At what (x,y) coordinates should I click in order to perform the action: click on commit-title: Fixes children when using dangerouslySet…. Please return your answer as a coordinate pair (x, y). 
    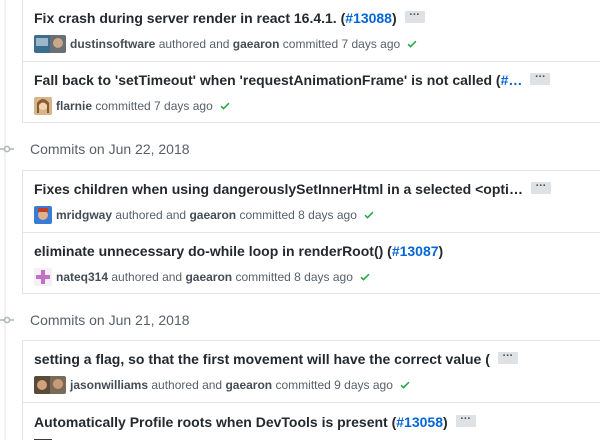
    Looking at the image, I should click on (278, 189).